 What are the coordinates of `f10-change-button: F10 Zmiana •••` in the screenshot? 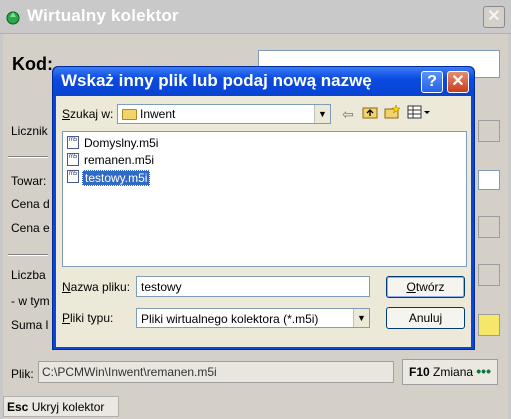 It's located at (450, 372).